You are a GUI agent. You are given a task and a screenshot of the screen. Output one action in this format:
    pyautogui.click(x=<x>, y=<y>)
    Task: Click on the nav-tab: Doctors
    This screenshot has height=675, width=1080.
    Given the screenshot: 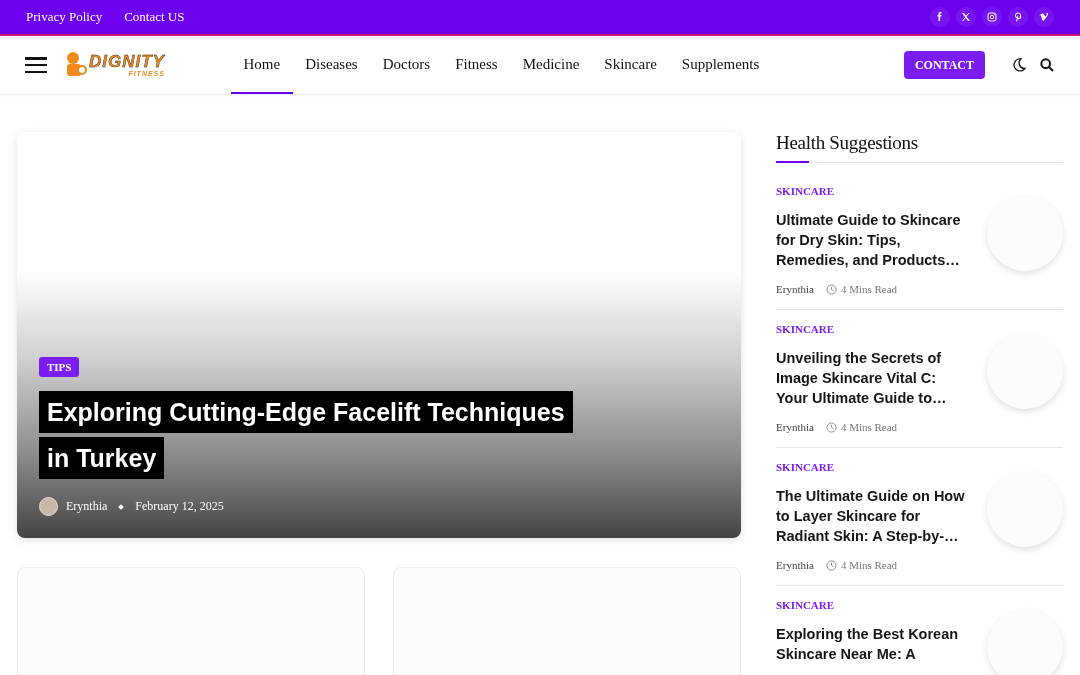 What is the action you would take?
    pyautogui.click(x=406, y=65)
    